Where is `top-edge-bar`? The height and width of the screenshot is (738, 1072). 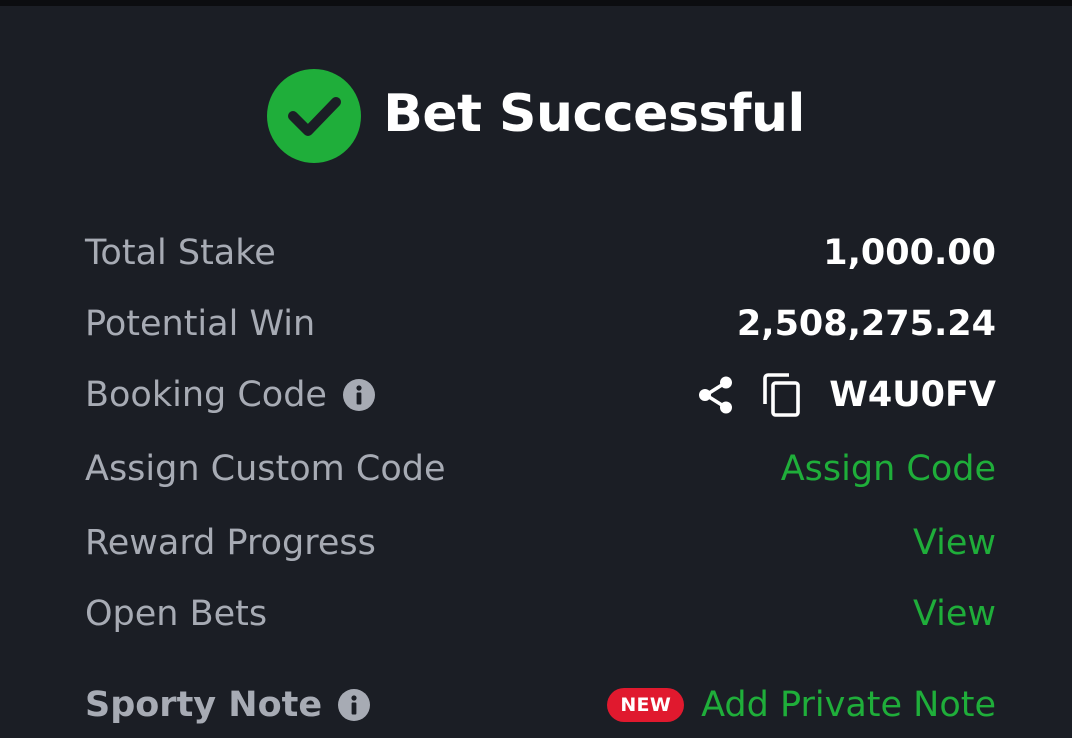 top-edge-bar is located at coordinates (536, 3).